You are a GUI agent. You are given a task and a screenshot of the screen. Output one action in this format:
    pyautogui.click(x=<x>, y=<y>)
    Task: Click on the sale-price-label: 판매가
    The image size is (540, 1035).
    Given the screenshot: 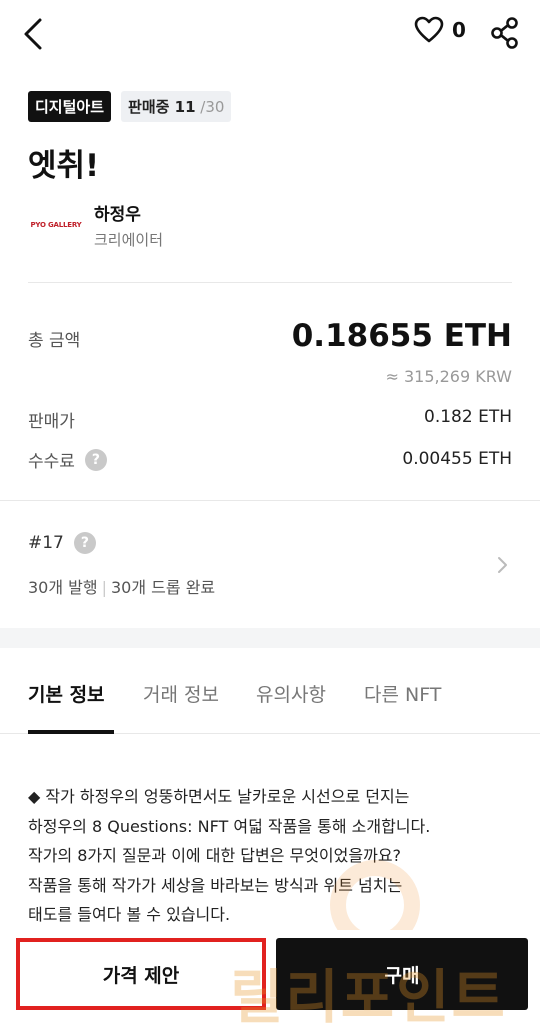 What is the action you would take?
    pyautogui.click(x=51, y=422)
    